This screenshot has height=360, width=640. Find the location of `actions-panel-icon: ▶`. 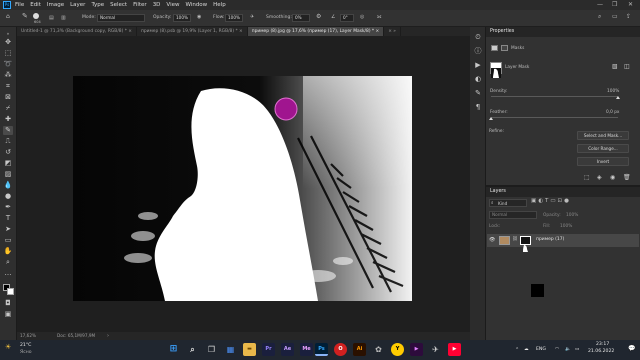

actions-panel-icon: ▶ is located at coordinates (478, 65).